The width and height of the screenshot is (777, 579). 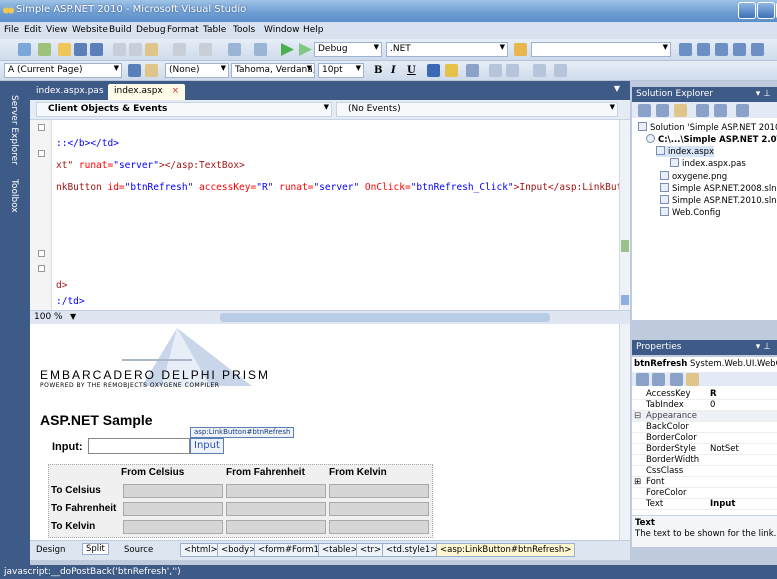 What do you see at coordinates (207, 446) in the screenshot?
I see `input-link-button: Input` at bounding box center [207, 446].